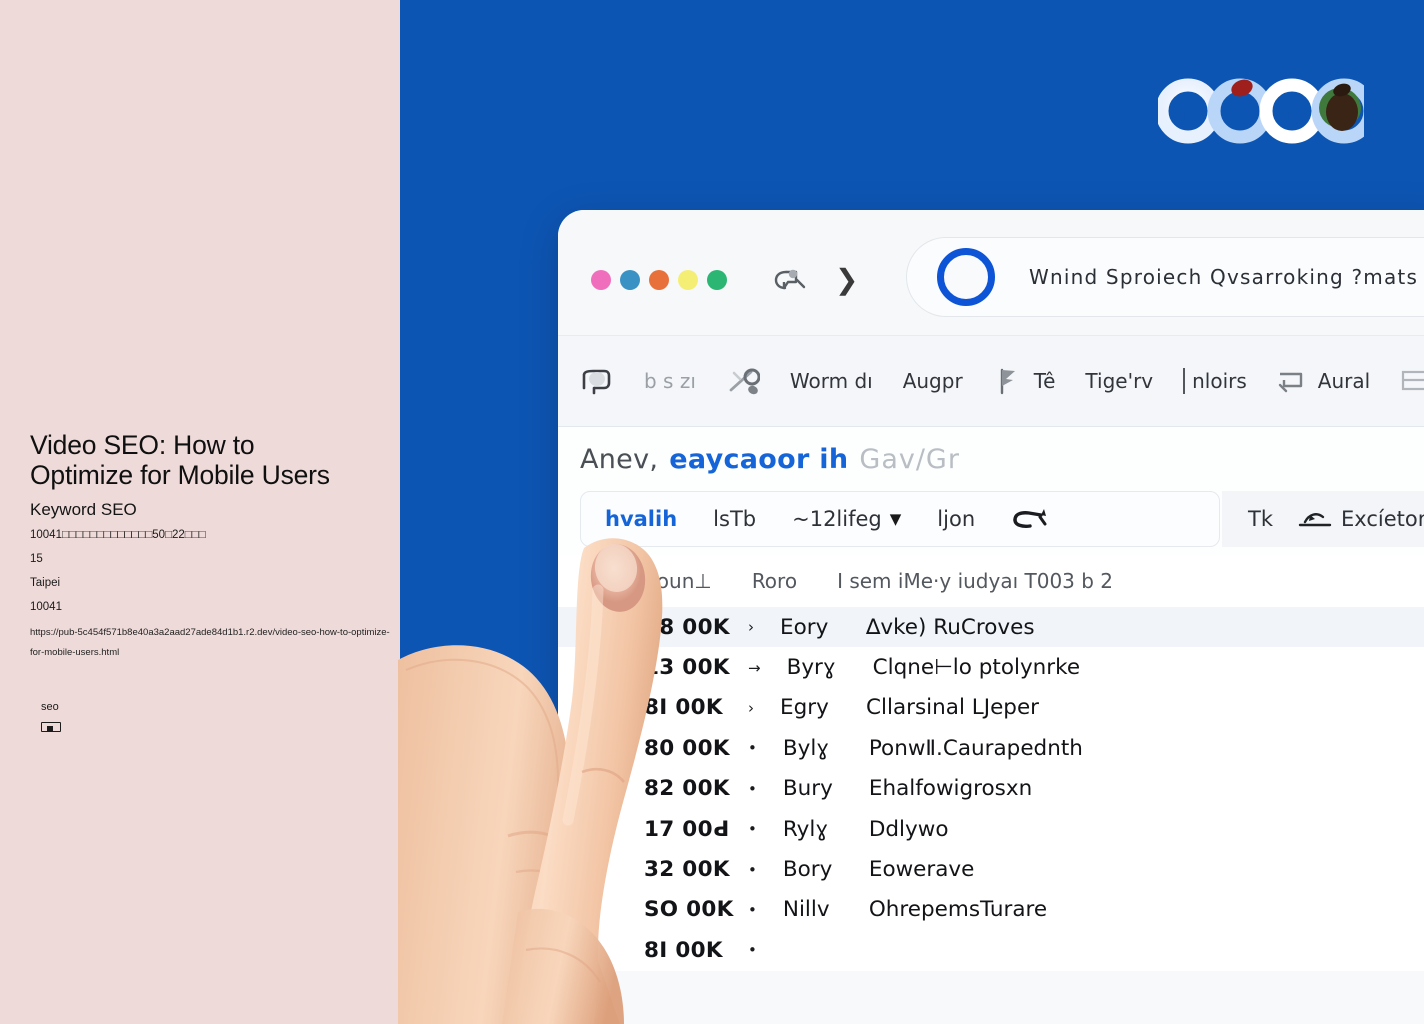 This screenshot has width=1424, height=1024. Describe the element at coordinates (933, 381) in the screenshot. I see `toolbar-item-5: Augpr` at that location.